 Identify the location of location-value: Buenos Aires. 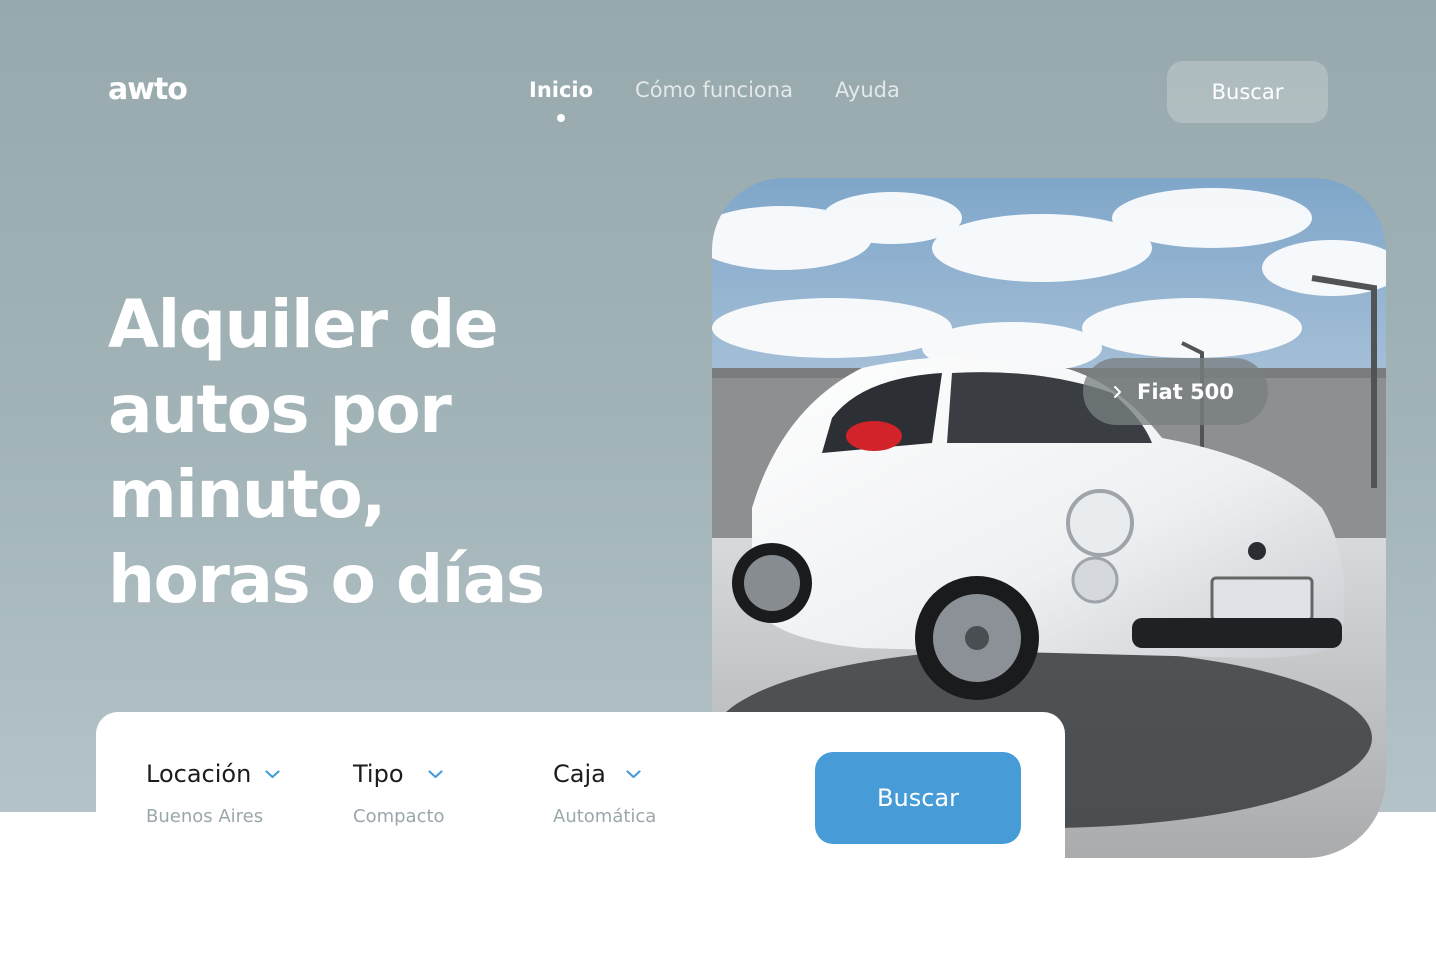
(205, 816).